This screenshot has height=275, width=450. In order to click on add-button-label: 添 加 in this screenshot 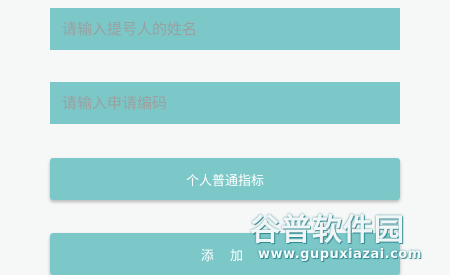, I will do `click(225, 256)`.